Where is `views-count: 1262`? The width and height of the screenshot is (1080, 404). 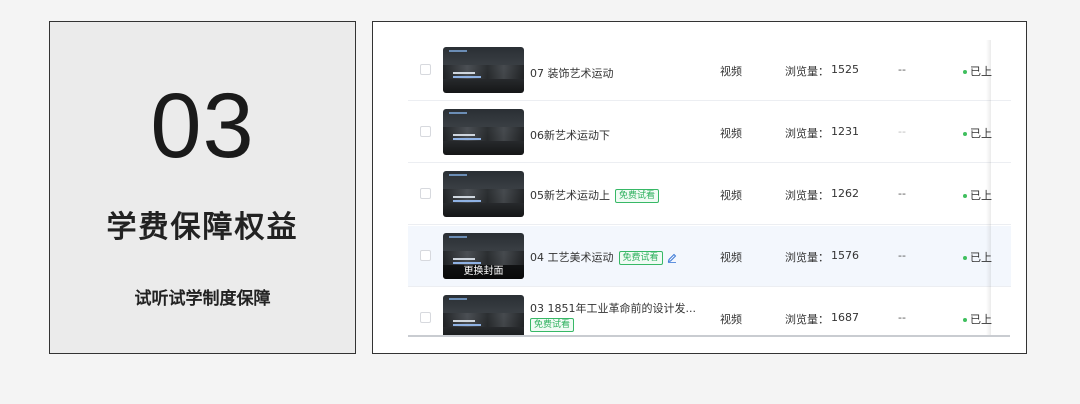
views-count: 1262 is located at coordinates (845, 193).